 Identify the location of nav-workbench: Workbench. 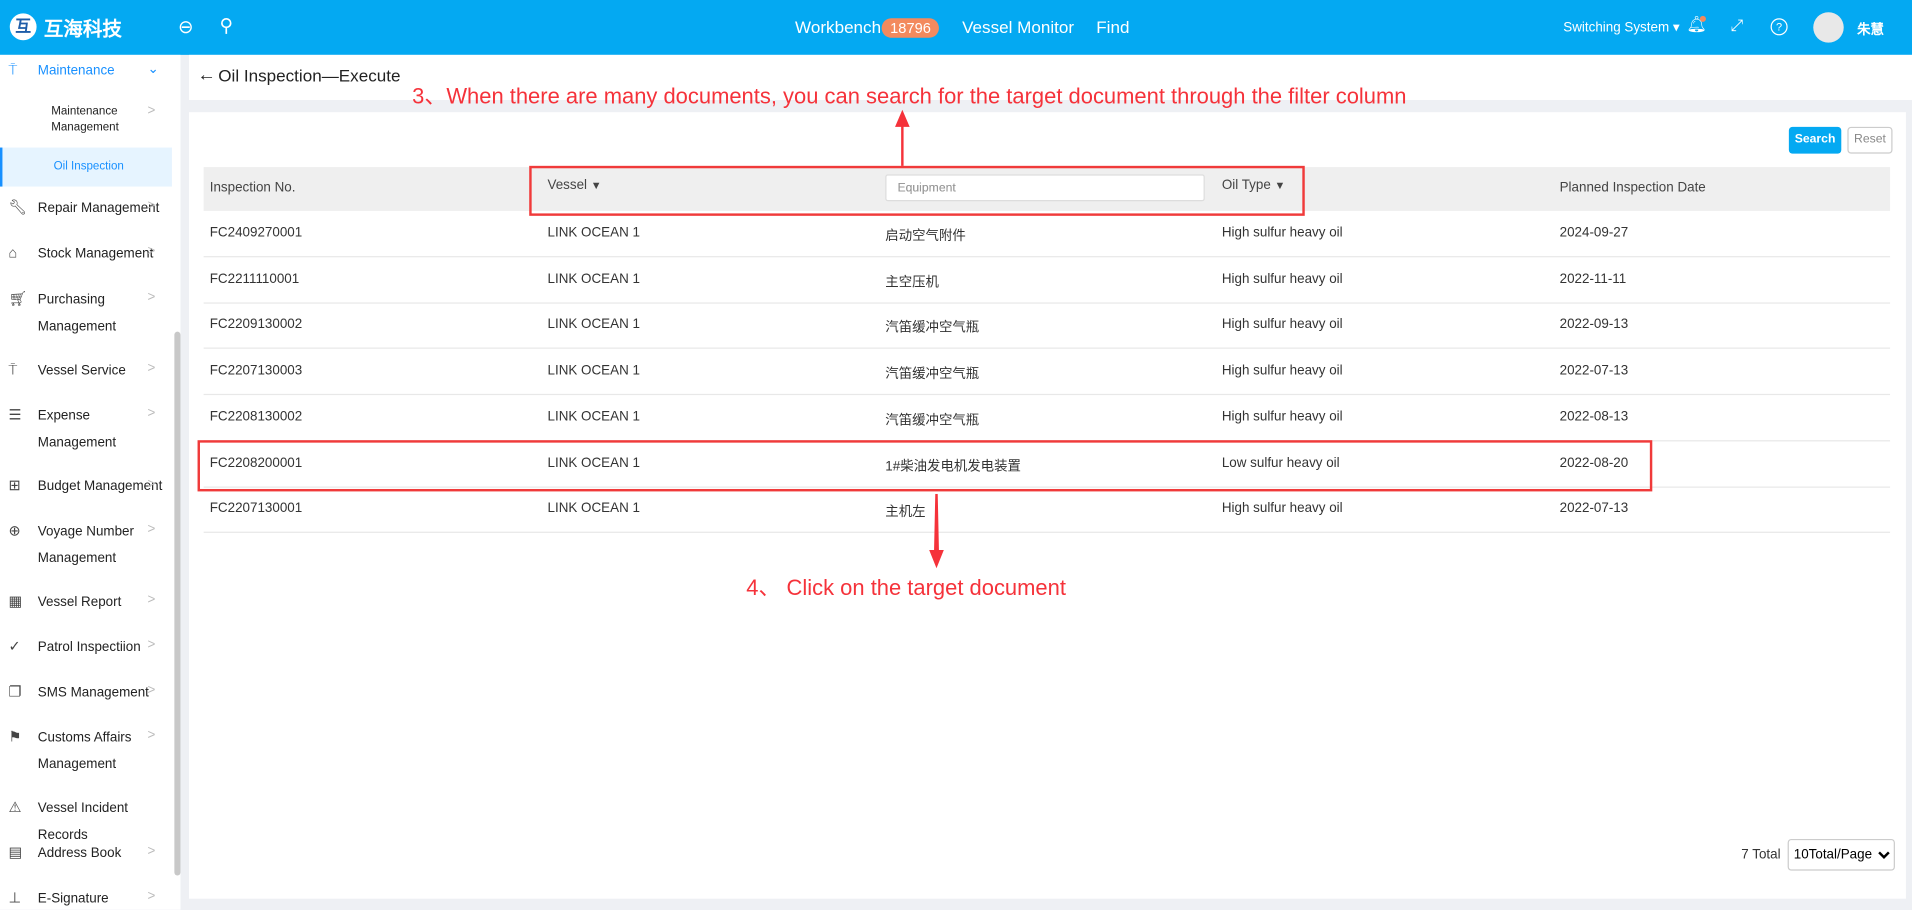
(838, 27).